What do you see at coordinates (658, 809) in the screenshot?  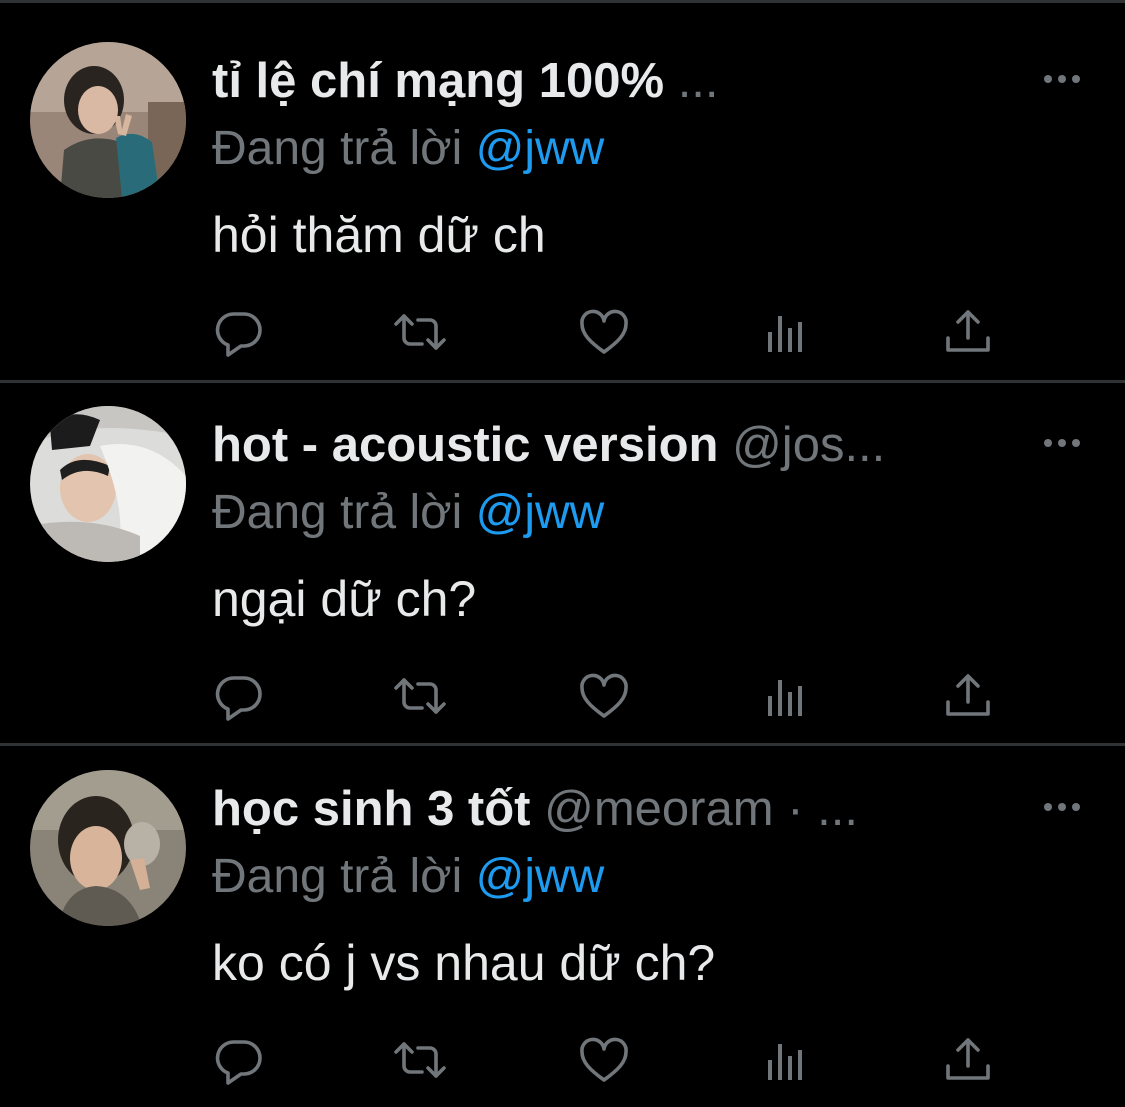 I see `handle: @meoram` at bounding box center [658, 809].